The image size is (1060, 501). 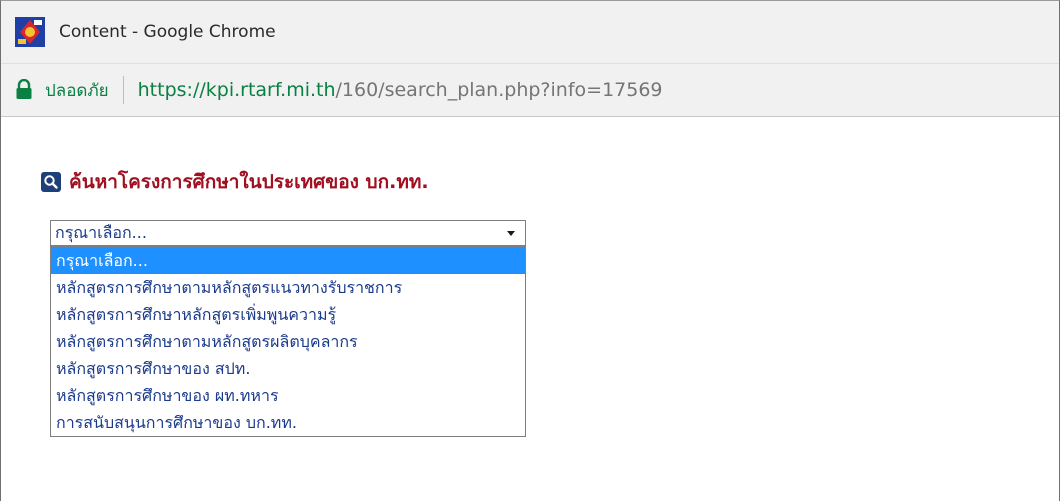 I want to click on lock-icon, so click(x=24, y=89).